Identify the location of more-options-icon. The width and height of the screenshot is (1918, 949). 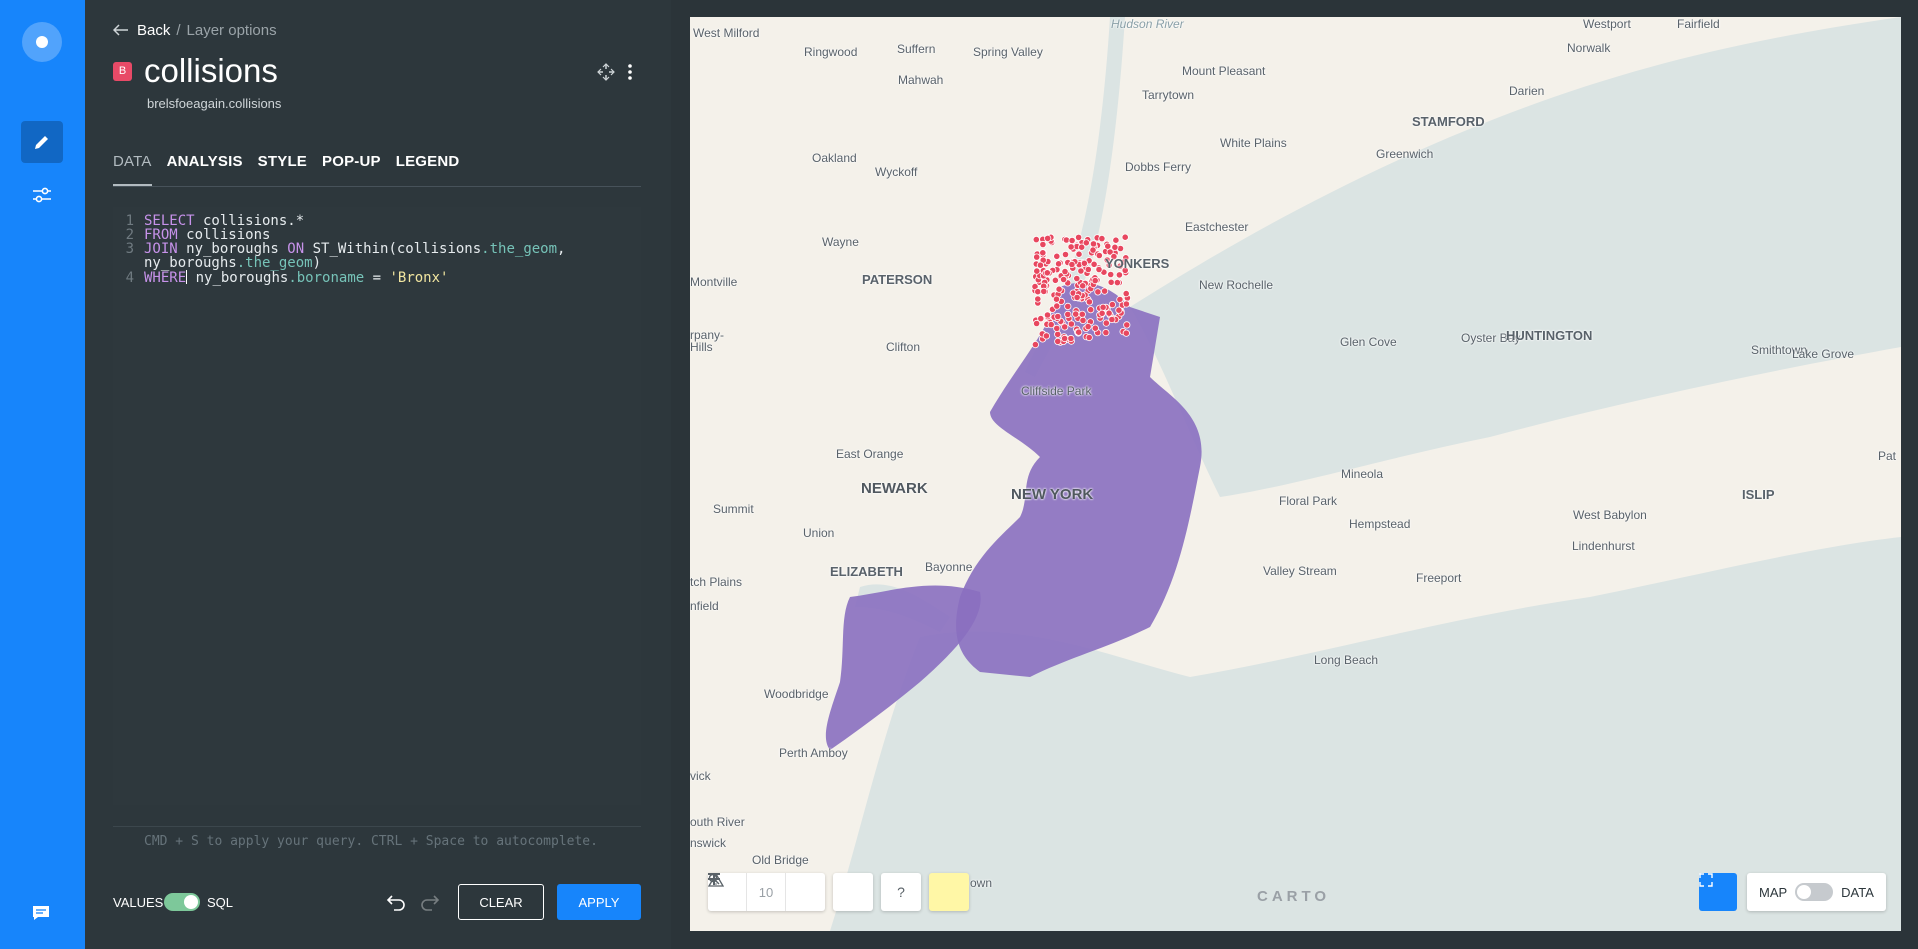
(630, 72).